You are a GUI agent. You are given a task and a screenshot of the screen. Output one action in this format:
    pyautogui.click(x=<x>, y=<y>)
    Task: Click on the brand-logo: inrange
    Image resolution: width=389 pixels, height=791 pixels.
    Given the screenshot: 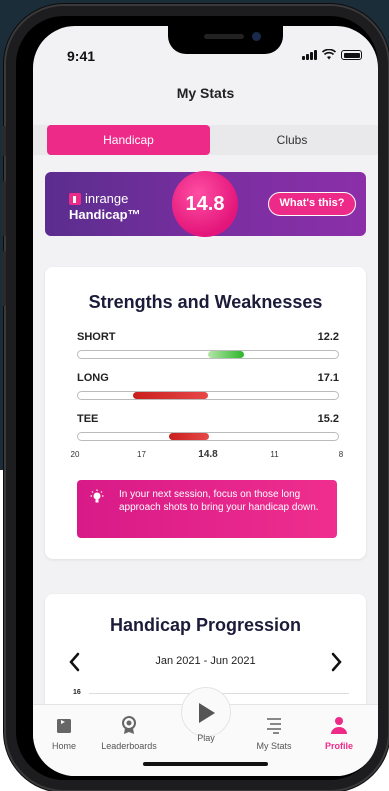 What is the action you would take?
    pyautogui.click(x=105, y=198)
    